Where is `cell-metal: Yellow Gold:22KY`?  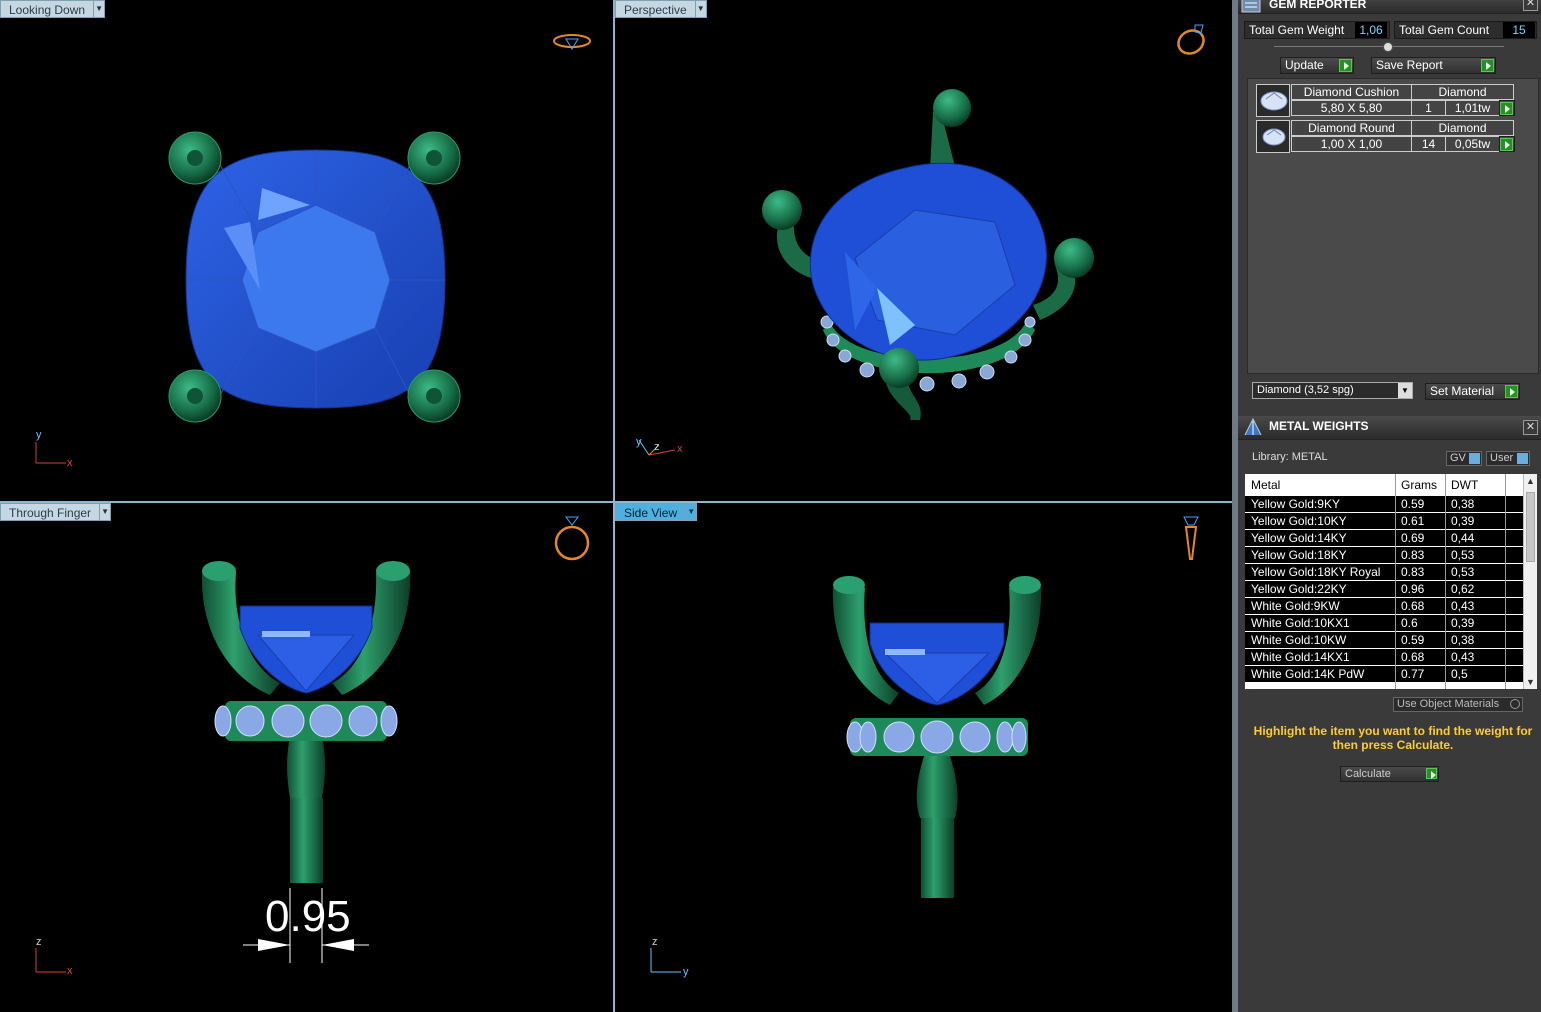 cell-metal: Yellow Gold:22KY is located at coordinates (1299, 589).